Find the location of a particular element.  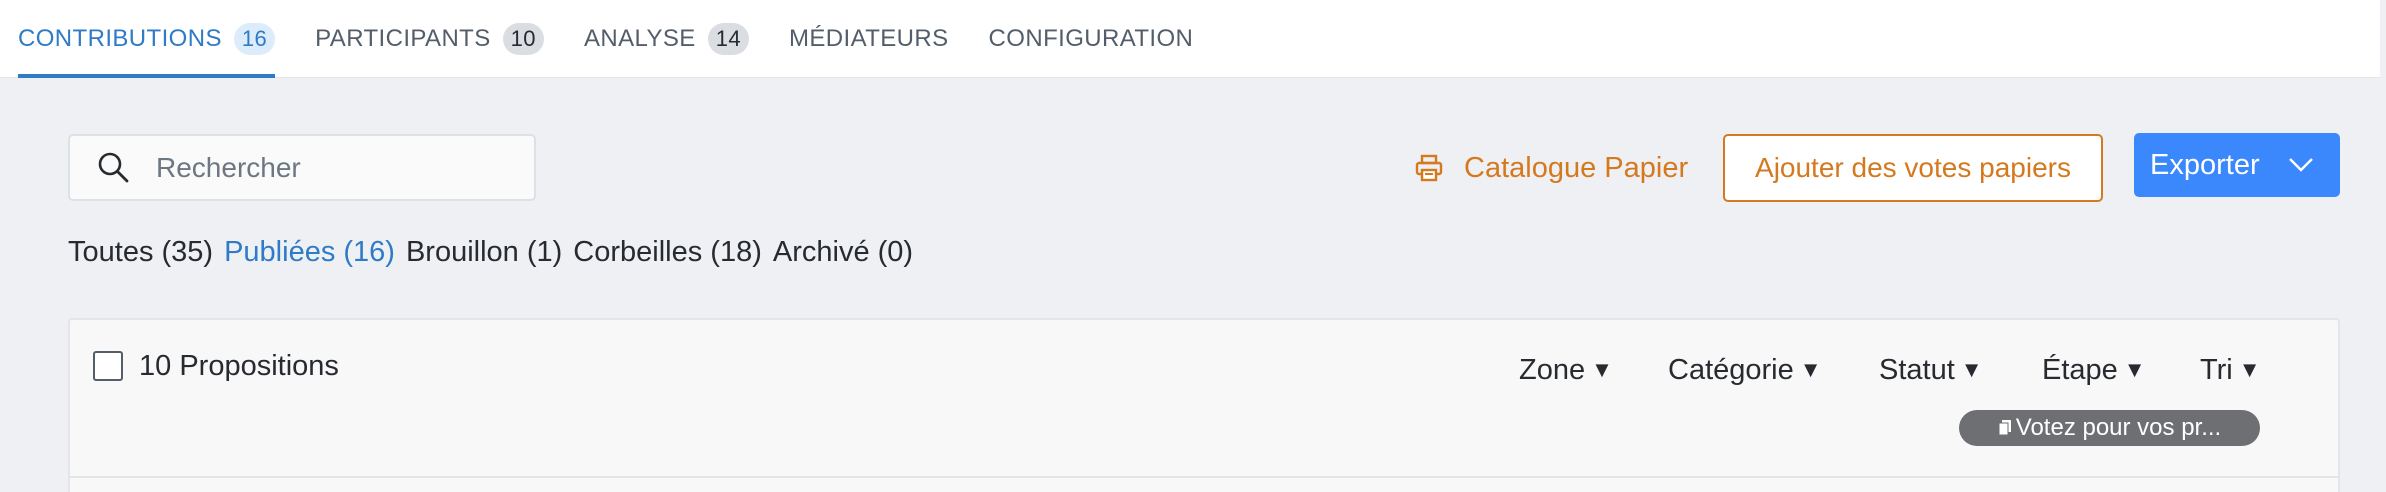

tab-mediateurs: MÉDIATEURS is located at coordinates (869, 39).